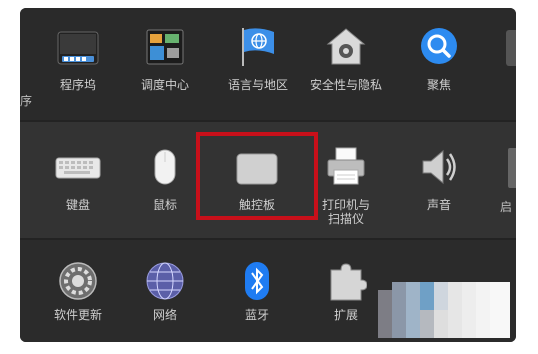  What do you see at coordinates (257, 176) in the screenshot?
I see `highlight-box` at bounding box center [257, 176].